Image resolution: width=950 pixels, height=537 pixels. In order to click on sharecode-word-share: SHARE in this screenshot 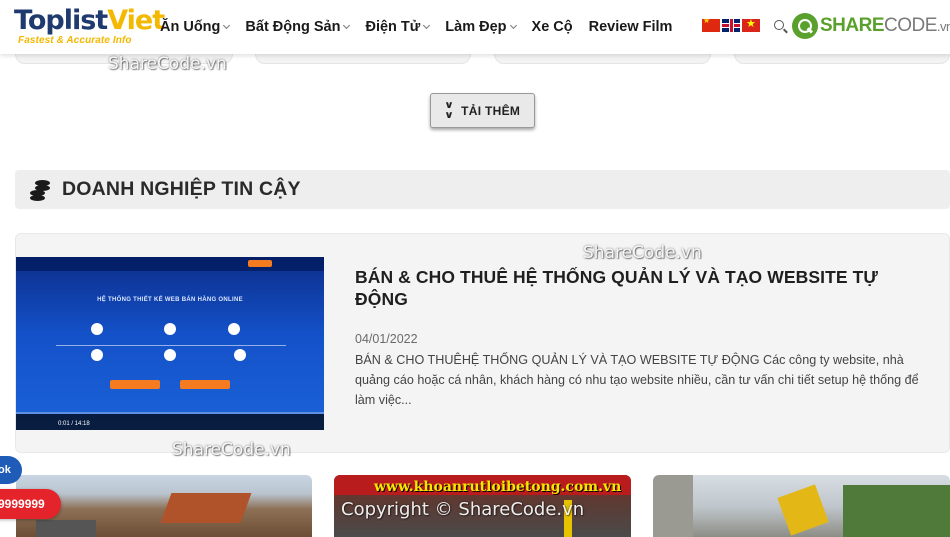, I will do `click(852, 25)`.